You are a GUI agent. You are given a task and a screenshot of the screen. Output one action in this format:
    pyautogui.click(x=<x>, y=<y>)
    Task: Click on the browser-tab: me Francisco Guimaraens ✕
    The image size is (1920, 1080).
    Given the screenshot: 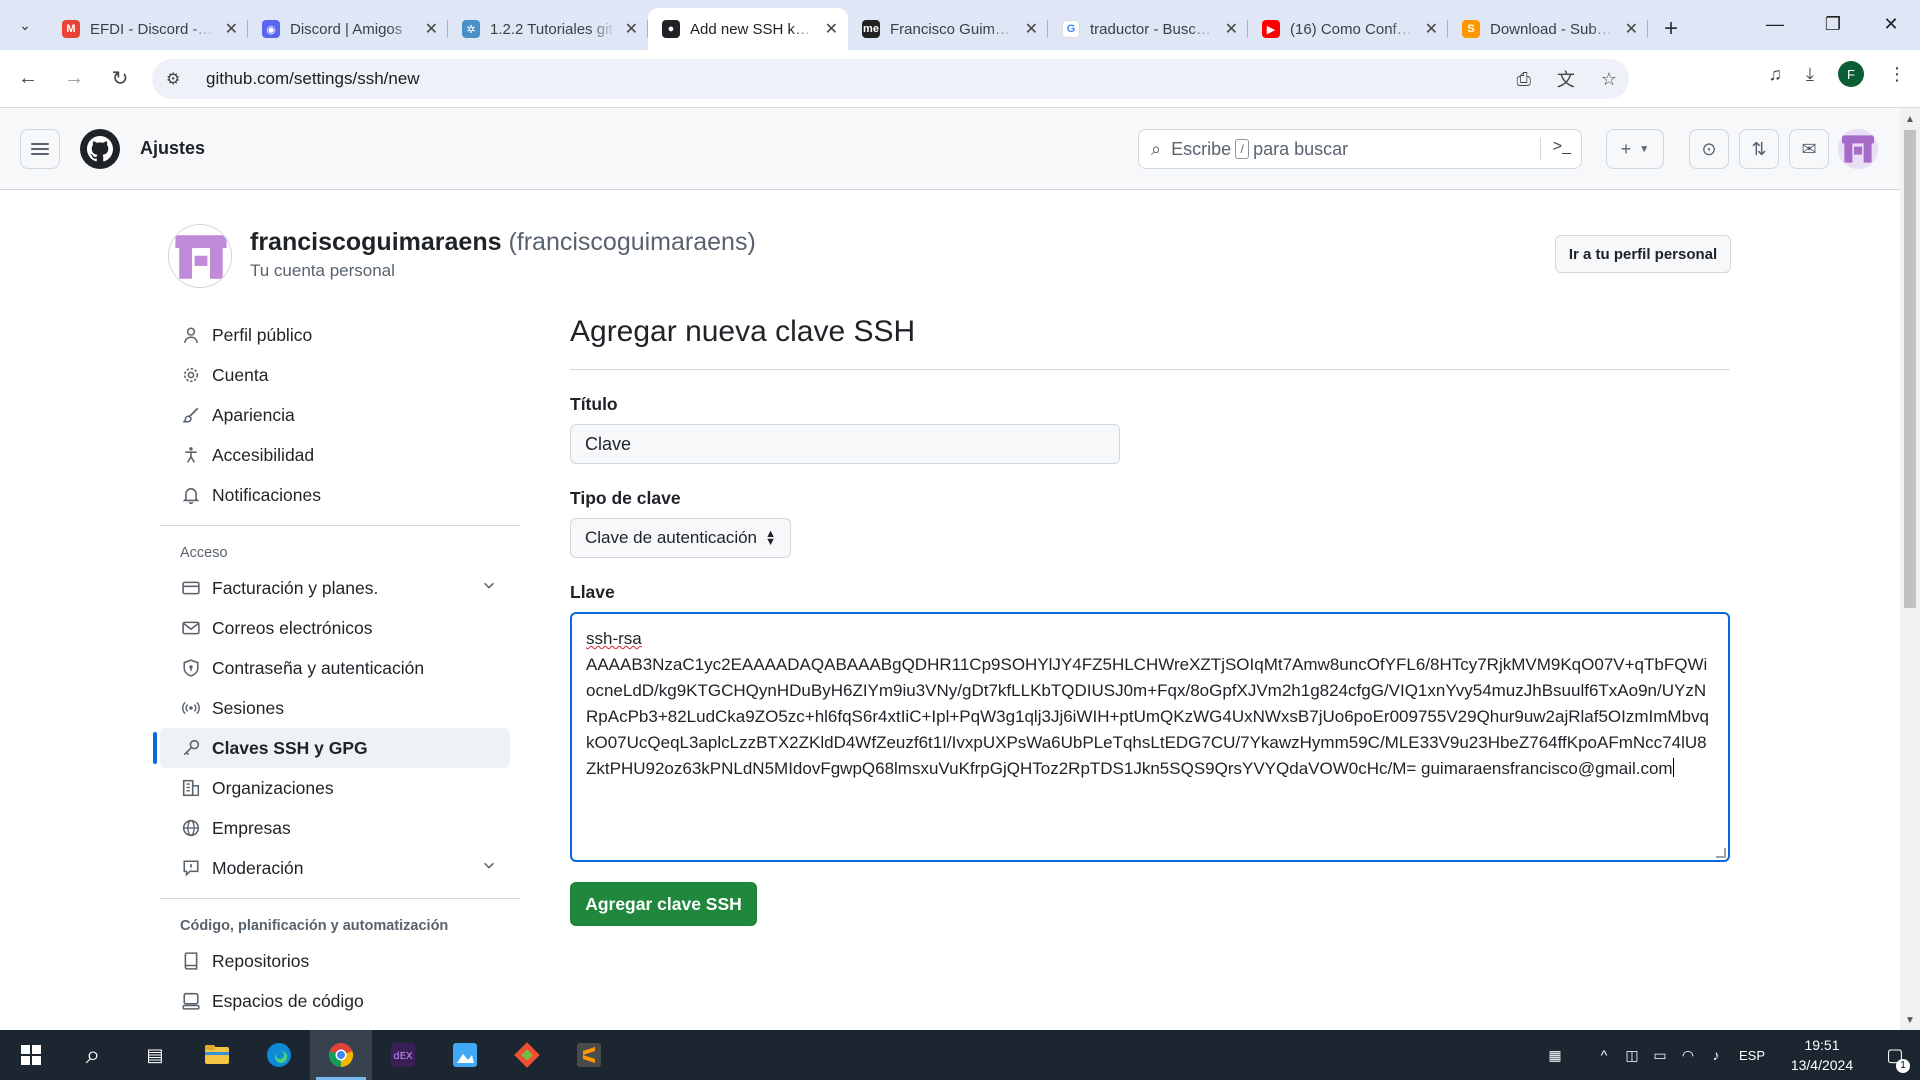 What is the action you would take?
    pyautogui.click(x=948, y=29)
    